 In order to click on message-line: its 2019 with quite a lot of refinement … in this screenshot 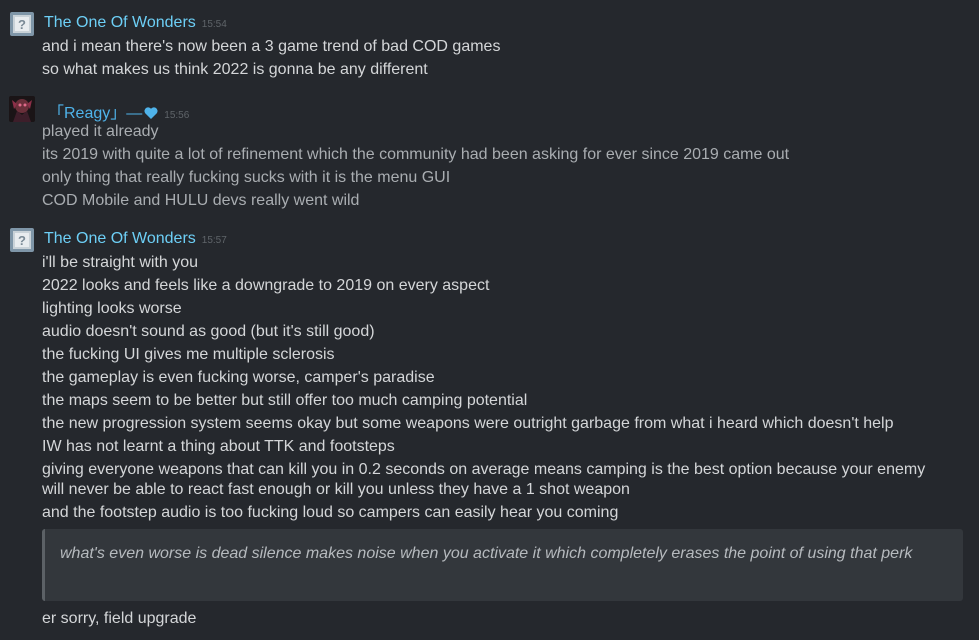, I will do `click(416, 154)`.